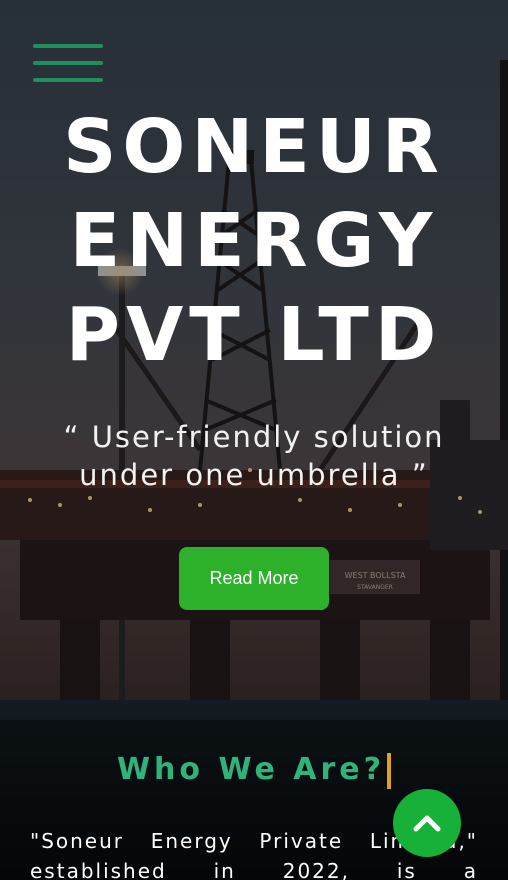 The width and height of the screenshot is (508, 880). Describe the element at coordinates (68, 46) in the screenshot. I see `menu-bar-top` at that location.